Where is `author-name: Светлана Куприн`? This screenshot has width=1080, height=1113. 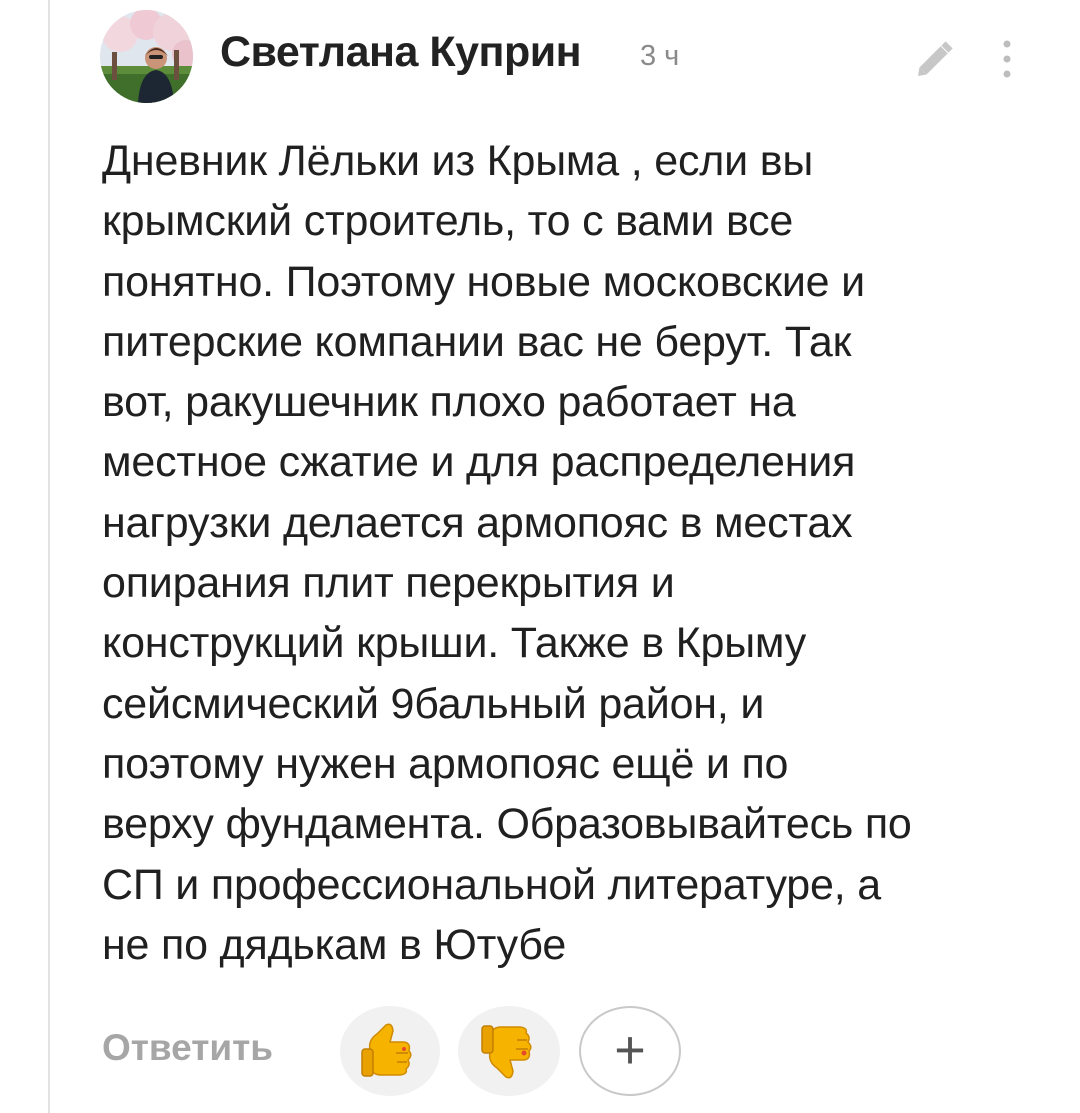 author-name: Светлана Куприн is located at coordinates (401, 52).